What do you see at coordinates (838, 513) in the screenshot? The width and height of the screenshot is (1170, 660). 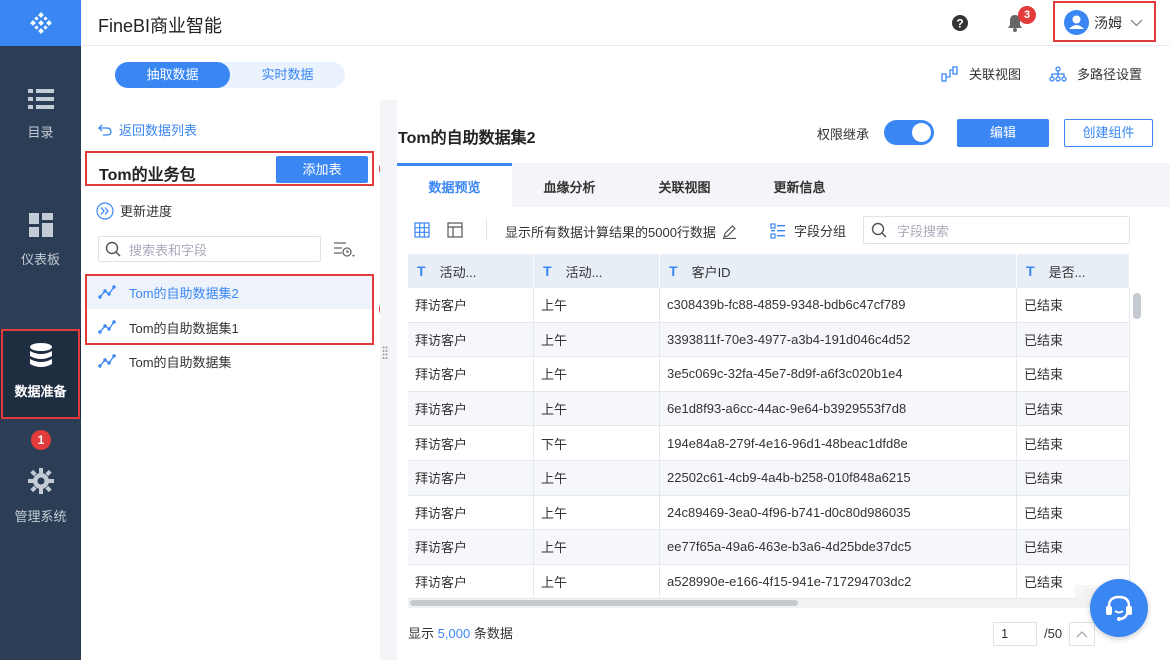 I see `table-cell: 24c89469-3ea0-4f96-b741-d0c80d986035` at bounding box center [838, 513].